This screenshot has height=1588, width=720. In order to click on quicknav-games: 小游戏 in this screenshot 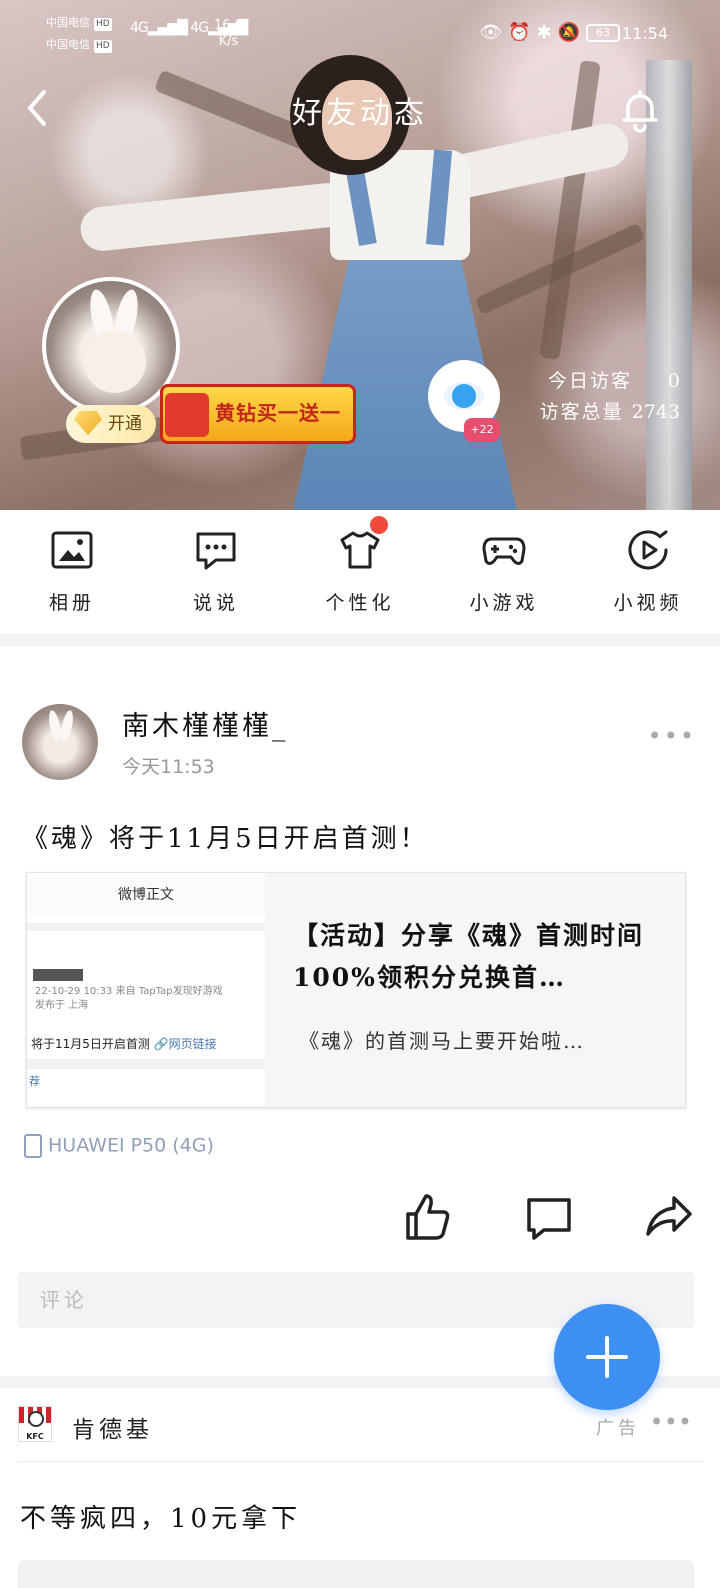, I will do `click(504, 572)`.